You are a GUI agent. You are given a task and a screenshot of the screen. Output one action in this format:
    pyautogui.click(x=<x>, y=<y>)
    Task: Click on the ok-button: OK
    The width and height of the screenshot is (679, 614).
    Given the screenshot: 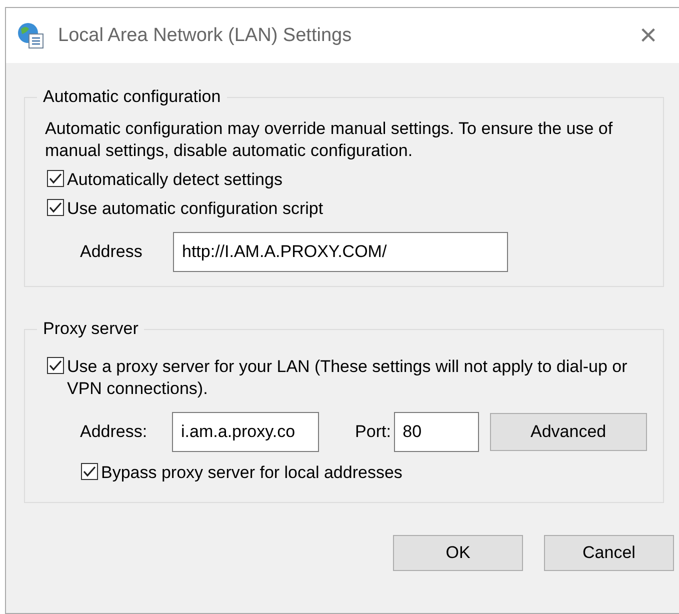 What is the action you would take?
    pyautogui.click(x=458, y=553)
    